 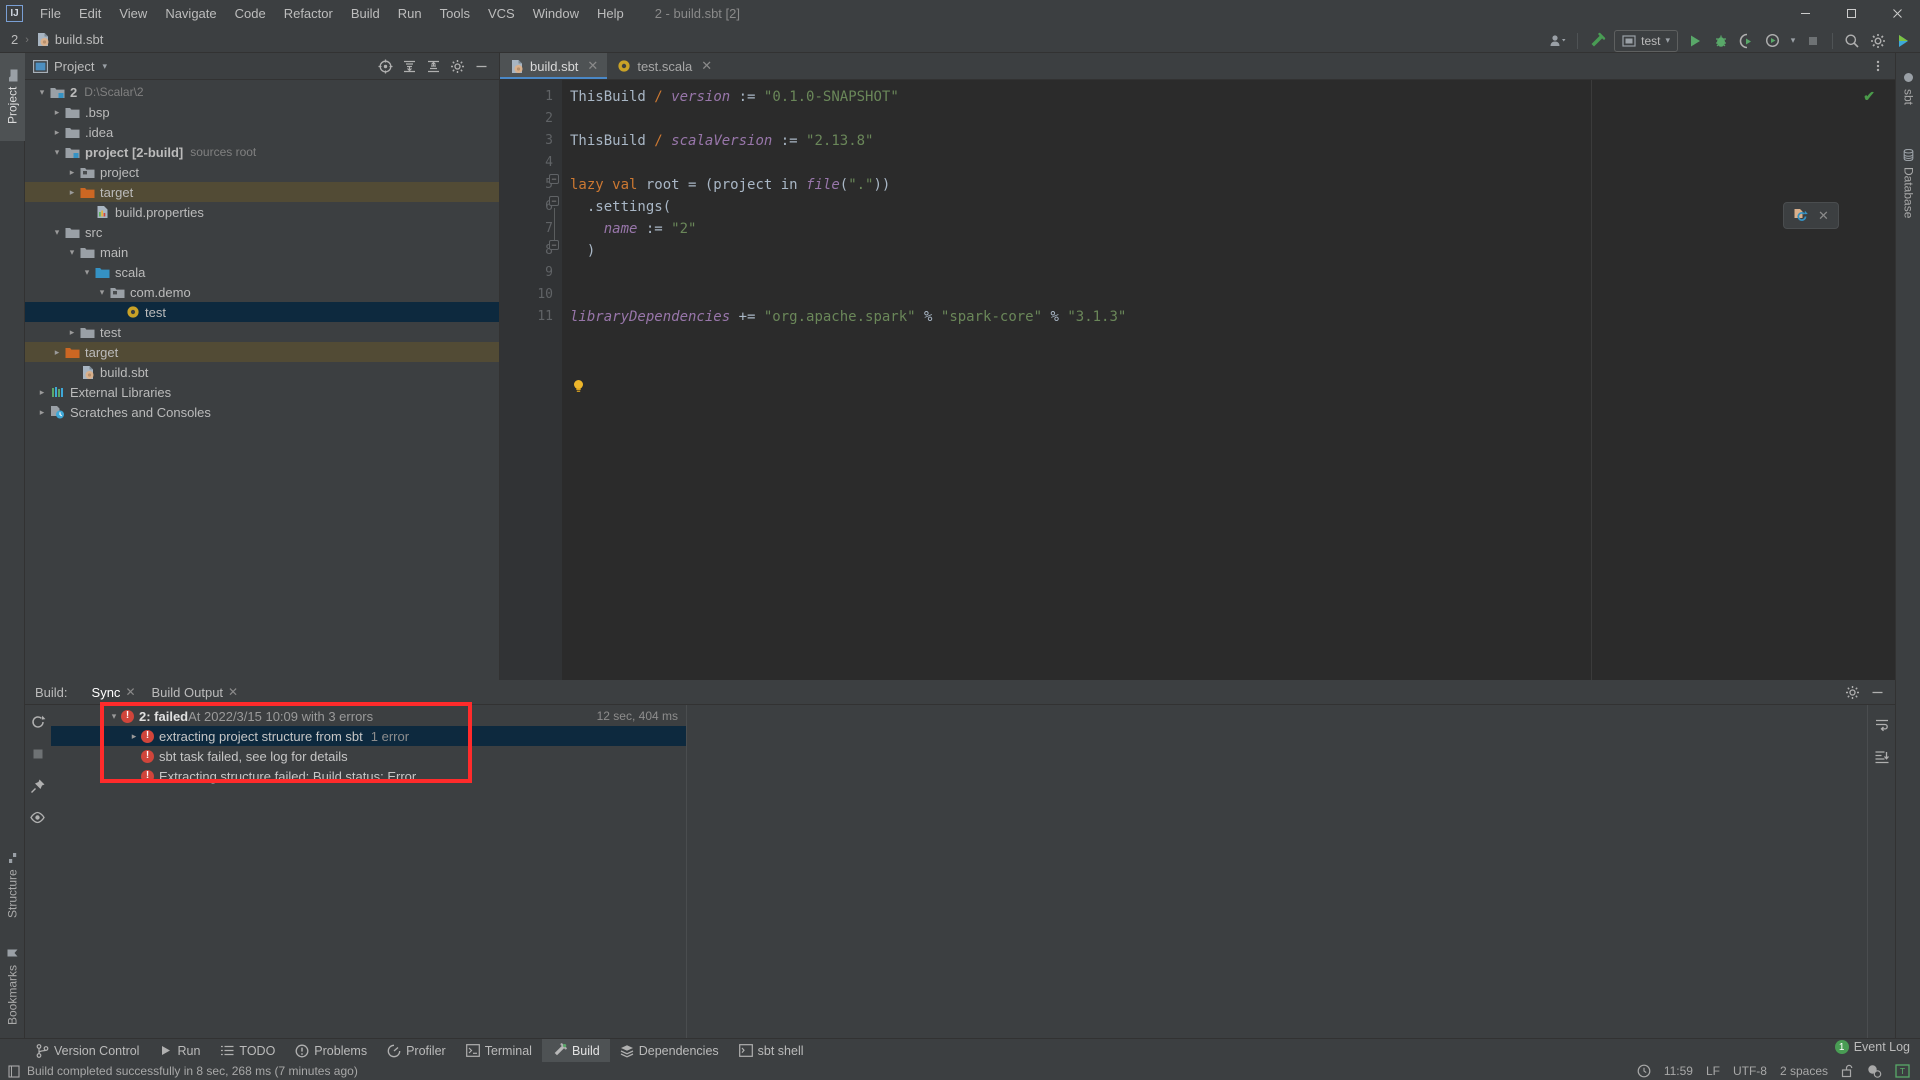 I want to click on inspection-icon, so click(x=1874, y=1071).